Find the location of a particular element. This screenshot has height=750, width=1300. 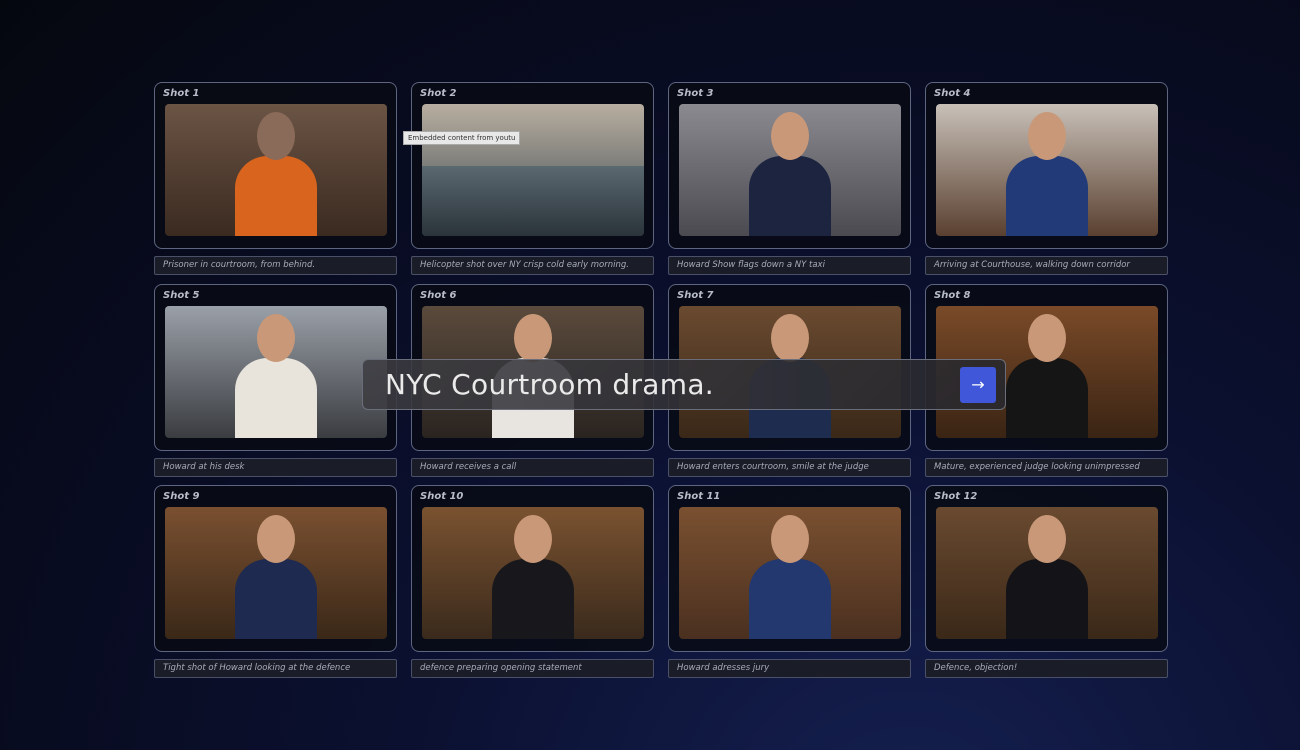

shot-card: Shot 1 is located at coordinates (275, 165).